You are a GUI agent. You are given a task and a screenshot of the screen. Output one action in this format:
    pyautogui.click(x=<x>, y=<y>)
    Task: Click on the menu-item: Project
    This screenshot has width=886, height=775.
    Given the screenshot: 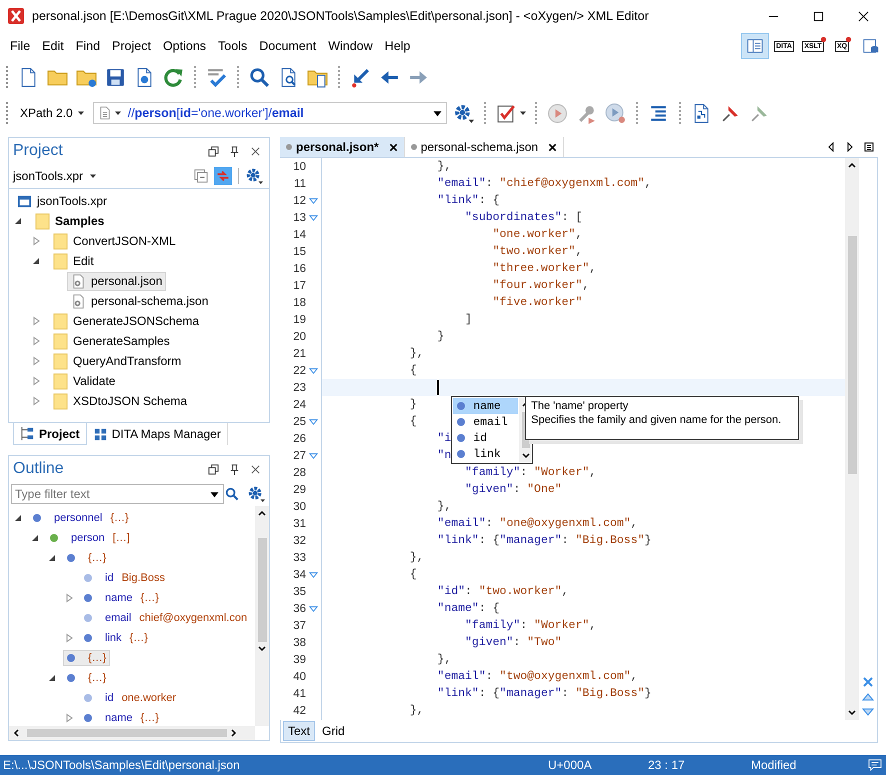 What is the action you would take?
    pyautogui.click(x=131, y=46)
    